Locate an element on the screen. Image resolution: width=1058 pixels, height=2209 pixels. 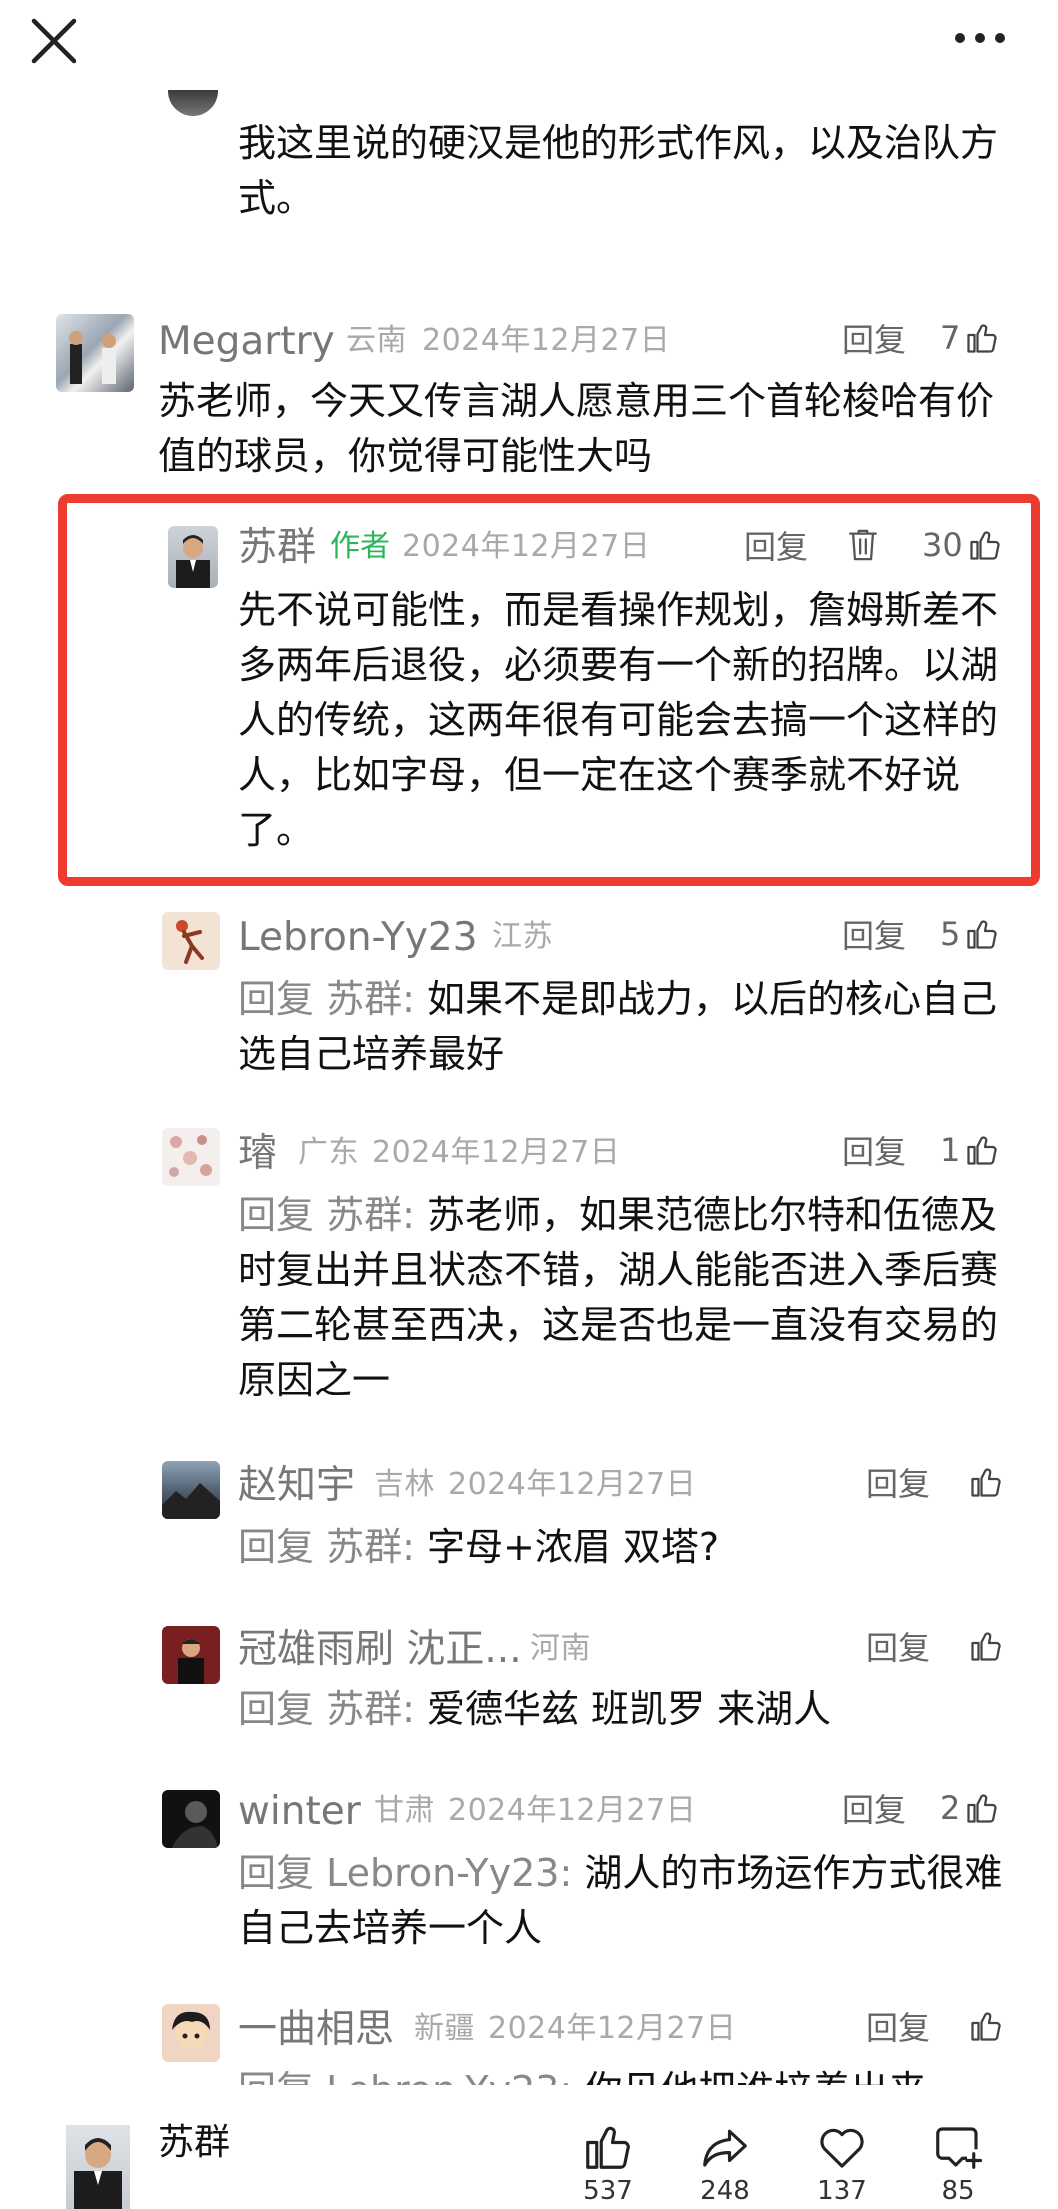
author-badge: 作者 is located at coordinates (360, 546).